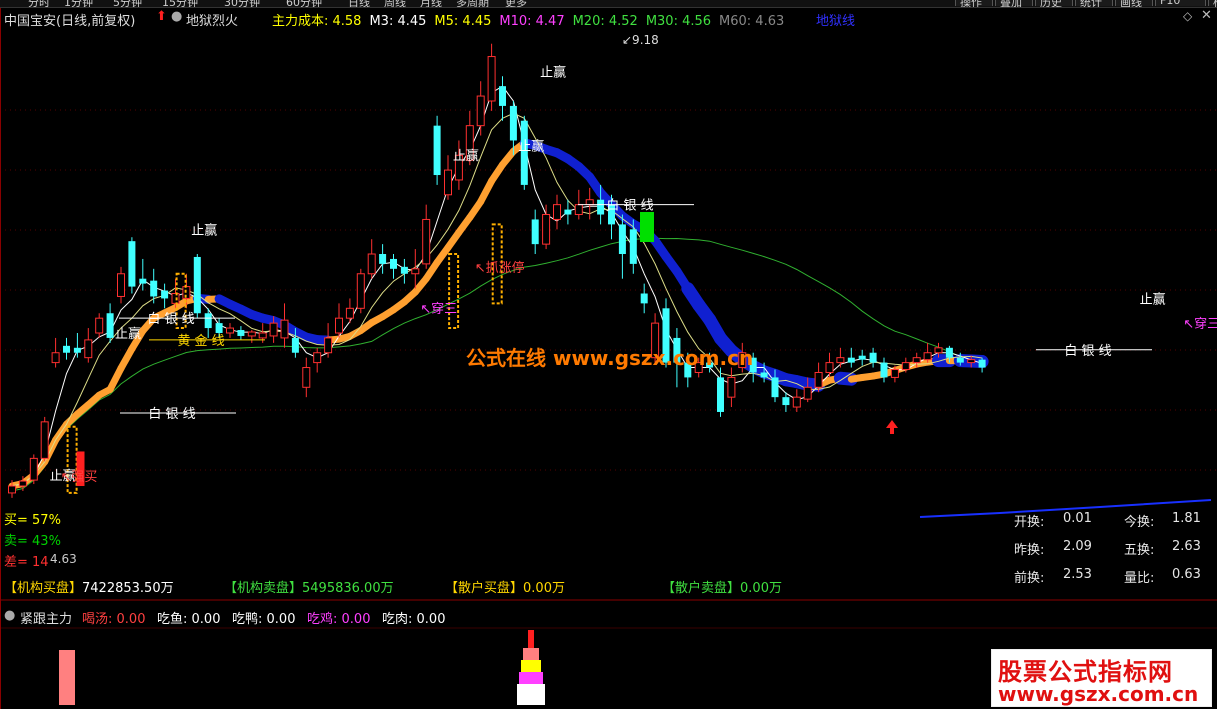 The image size is (1217, 709). Describe the element at coordinates (99, 619) in the screenshot. I see `sub-panel-item-label: 喝汤:` at that location.